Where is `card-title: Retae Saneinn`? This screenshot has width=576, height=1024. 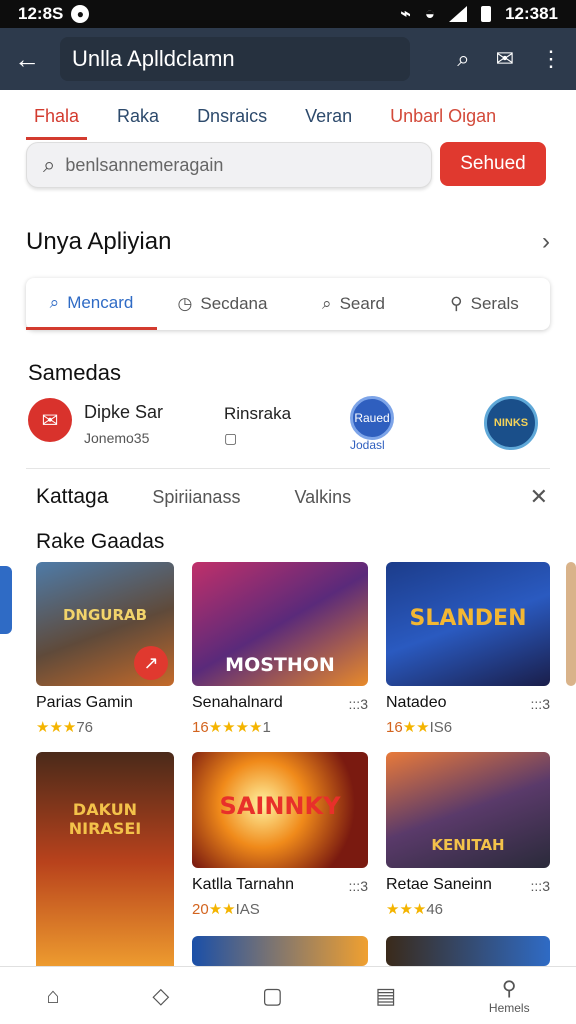
card-title: Retae Saneinn is located at coordinates (439, 884).